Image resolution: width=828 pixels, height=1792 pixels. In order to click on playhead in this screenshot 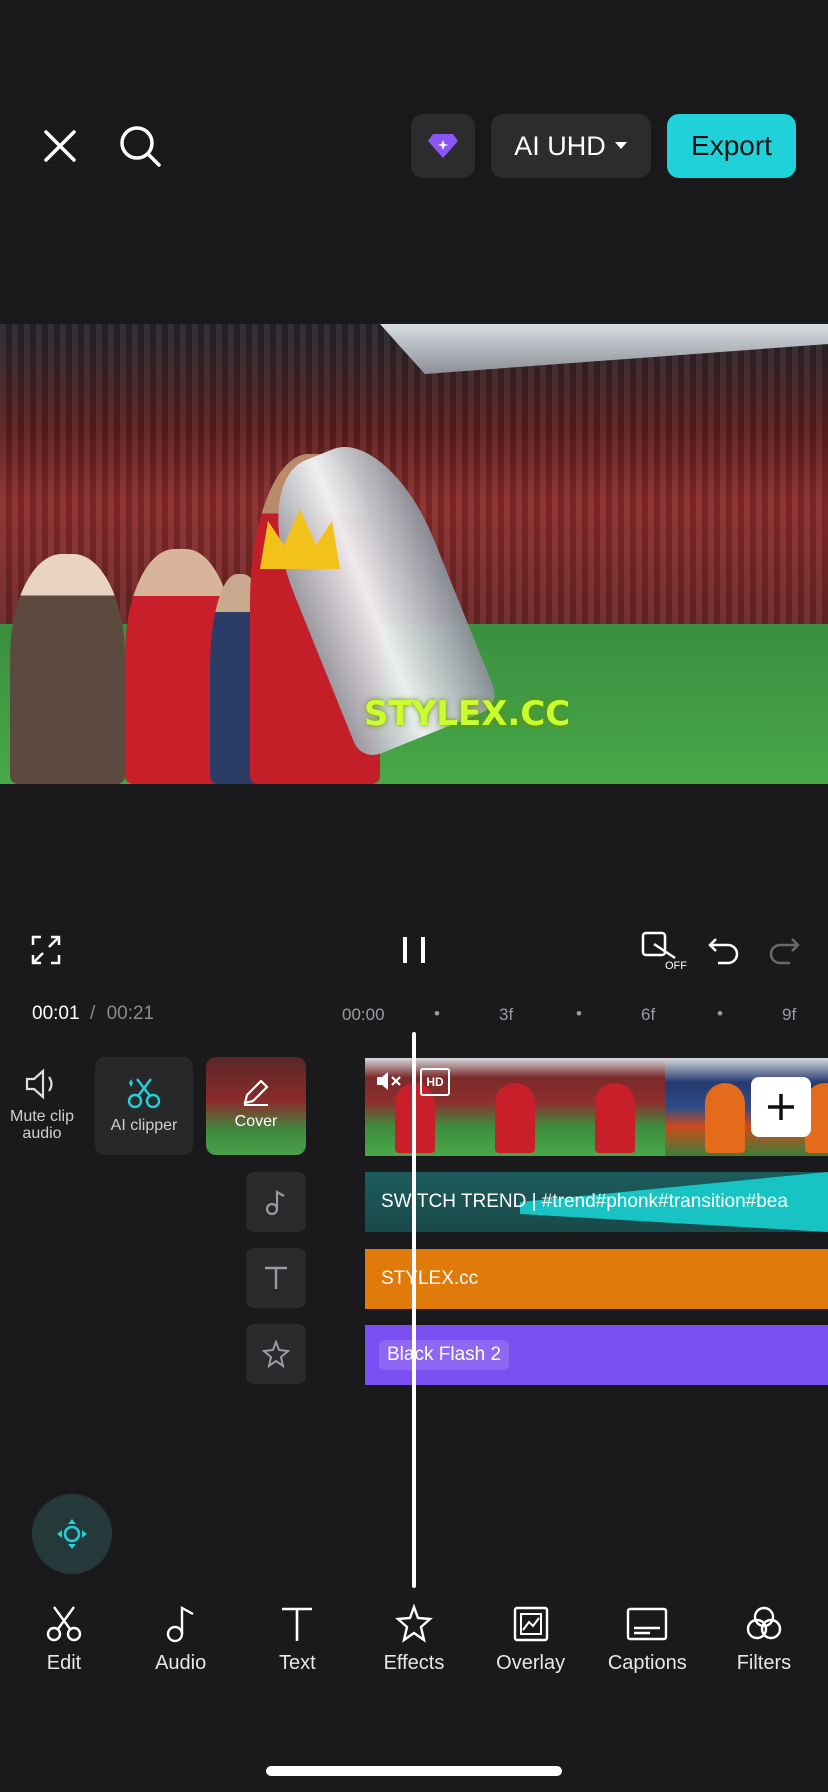, I will do `click(414, 1310)`.